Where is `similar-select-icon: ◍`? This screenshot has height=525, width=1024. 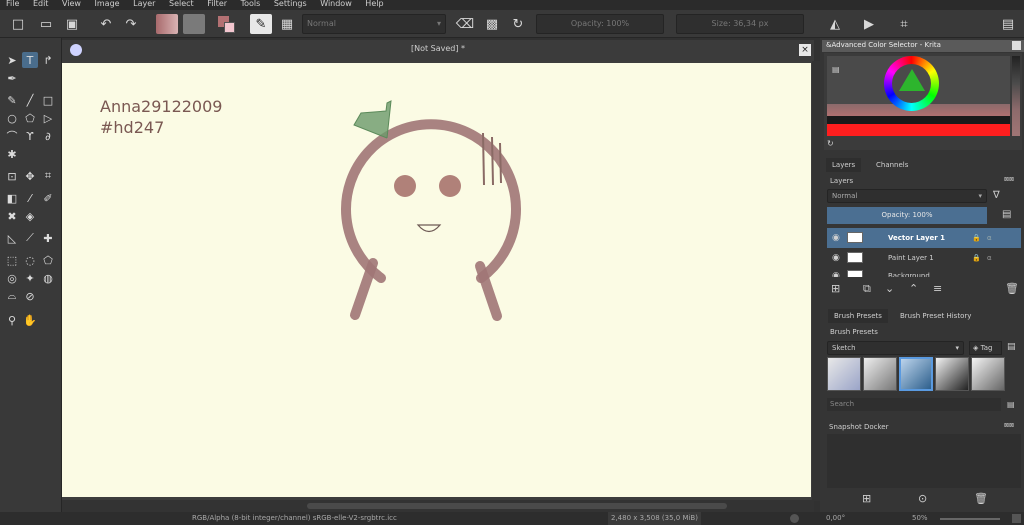 similar-select-icon: ◍ is located at coordinates (48, 278).